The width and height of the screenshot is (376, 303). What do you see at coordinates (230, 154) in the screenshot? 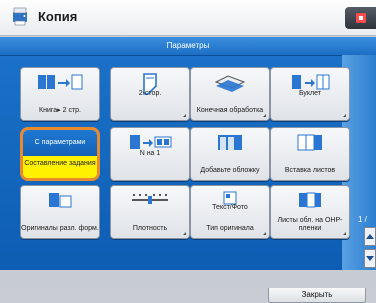
I see `tile-add-cover: Добавьте обложку` at bounding box center [230, 154].